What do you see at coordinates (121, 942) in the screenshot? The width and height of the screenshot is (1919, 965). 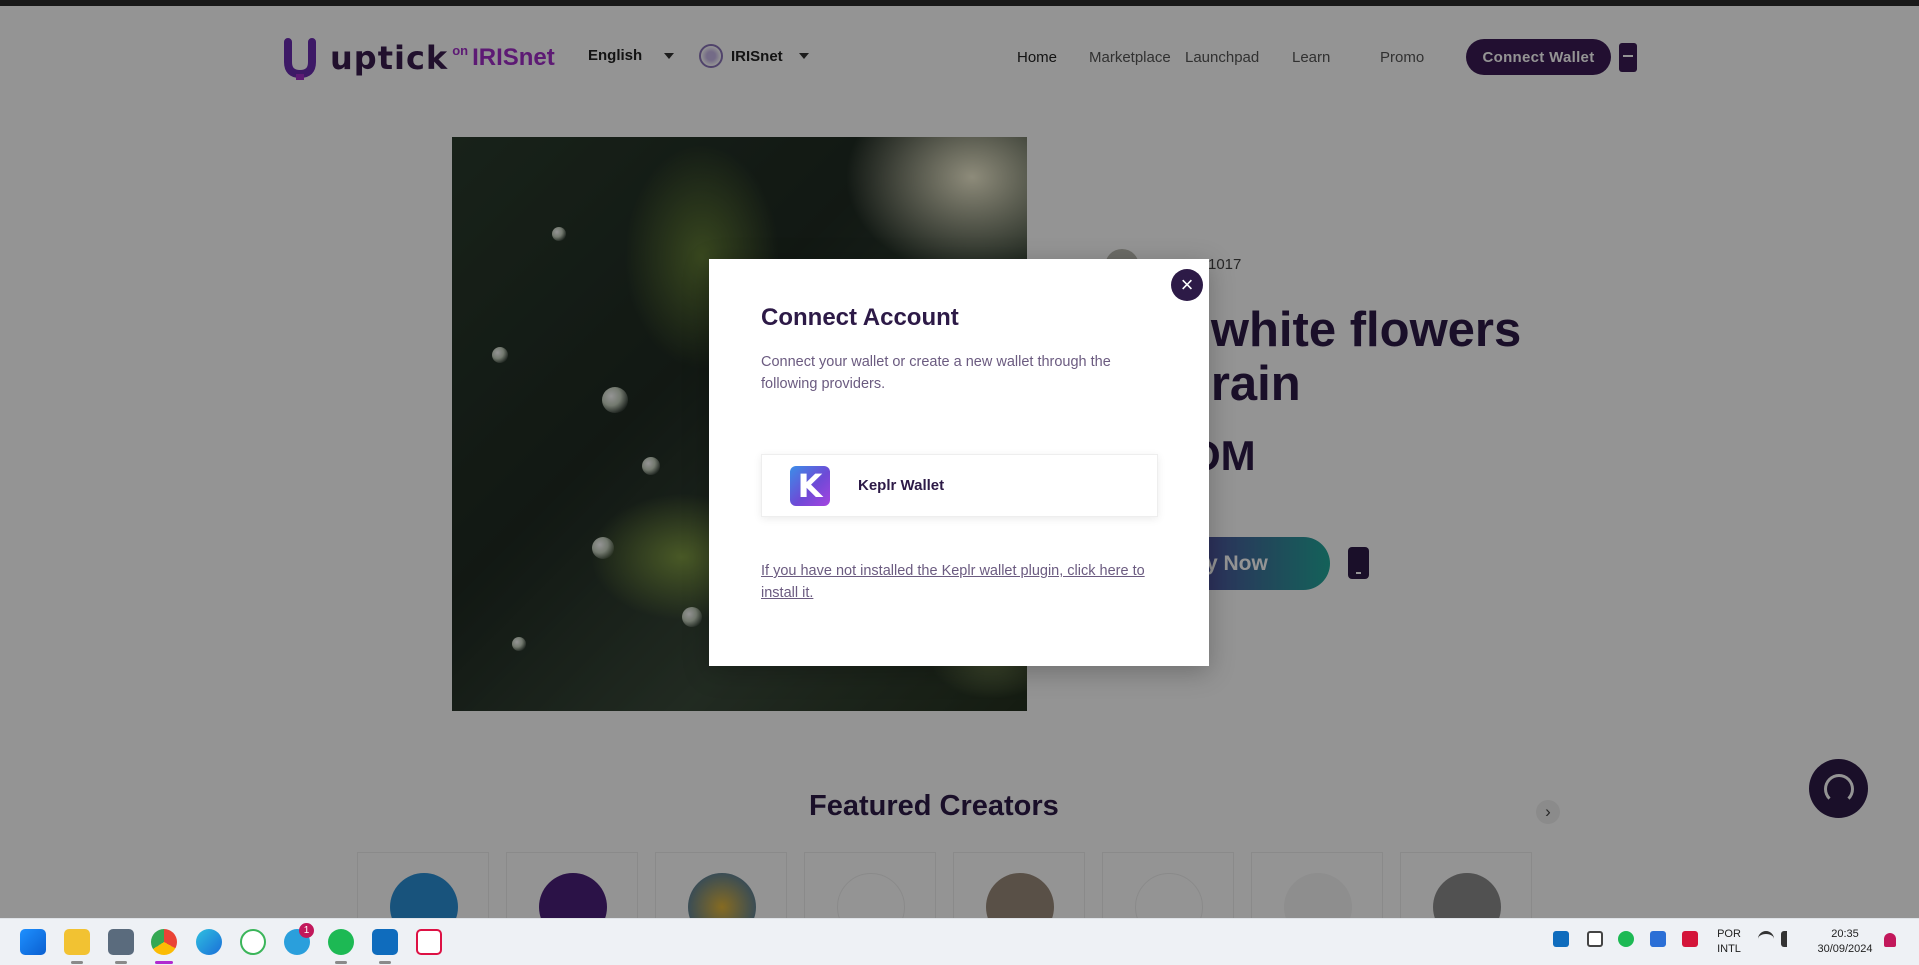 I see `calculator-icon` at bounding box center [121, 942].